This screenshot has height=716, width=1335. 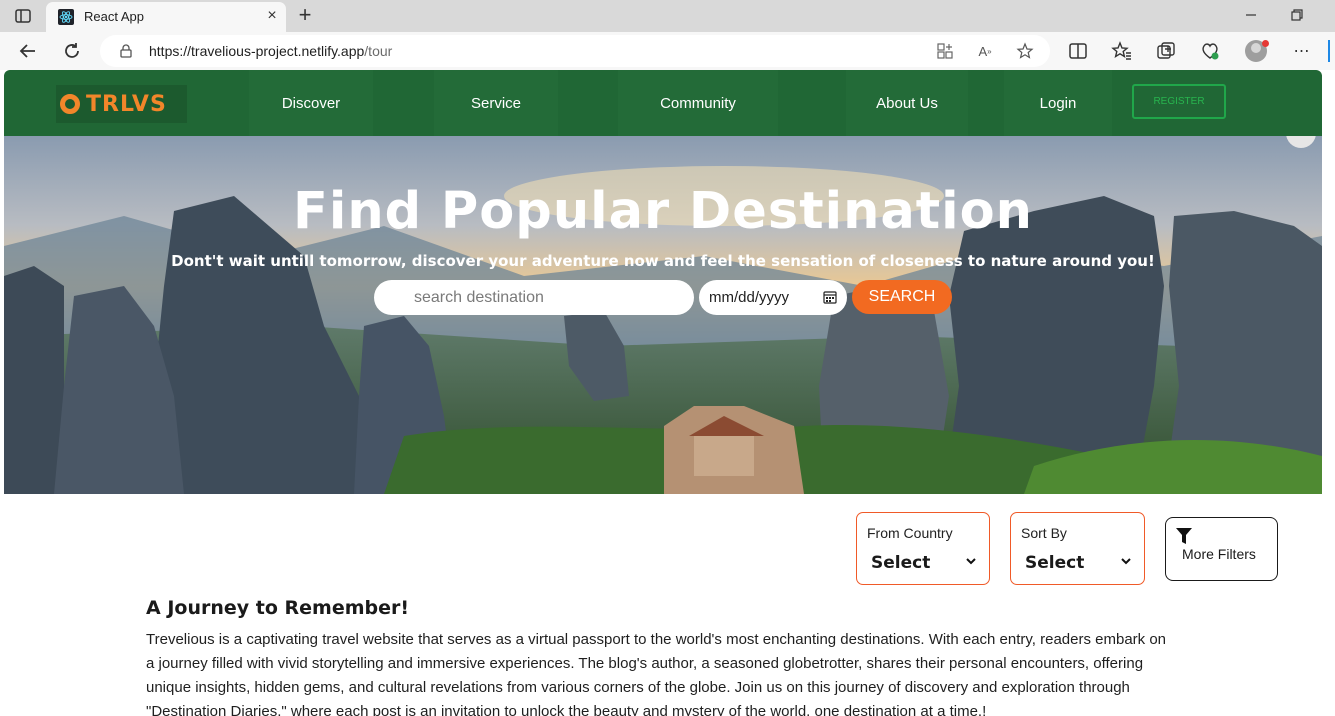 What do you see at coordinates (900, 563) in the screenshot?
I see `from-country-select: Select` at bounding box center [900, 563].